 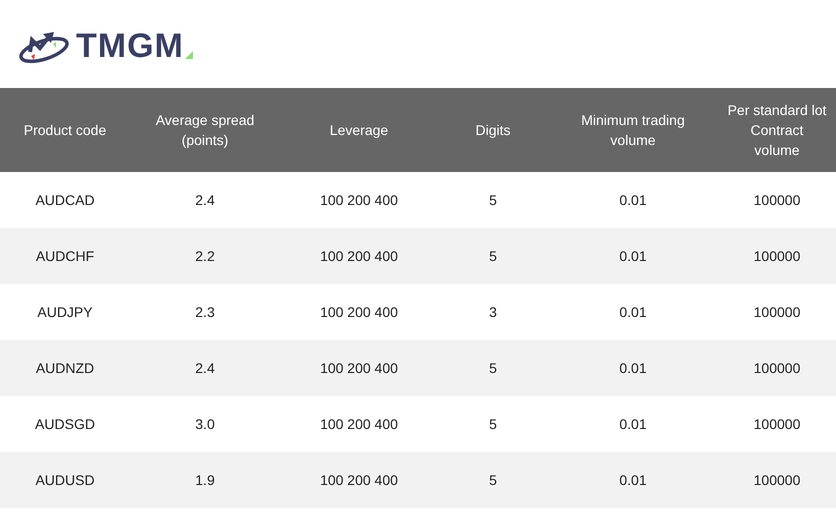 I want to click on column-header: Per standard lot Contract volume, so click(x=777, y=130).